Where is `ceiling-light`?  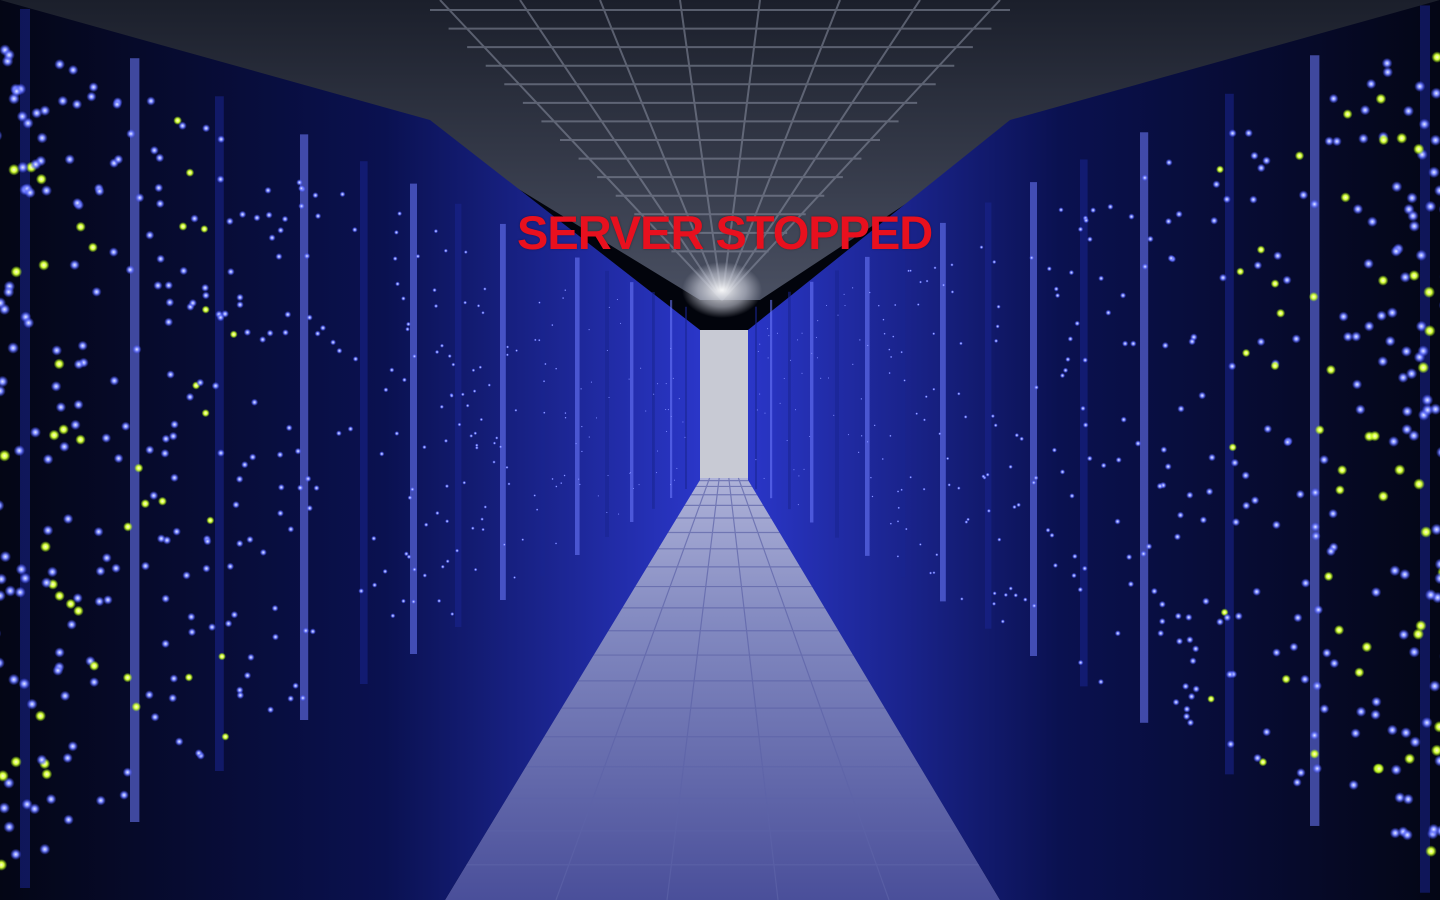
ceiling-light is located at coordinates (722, 290).